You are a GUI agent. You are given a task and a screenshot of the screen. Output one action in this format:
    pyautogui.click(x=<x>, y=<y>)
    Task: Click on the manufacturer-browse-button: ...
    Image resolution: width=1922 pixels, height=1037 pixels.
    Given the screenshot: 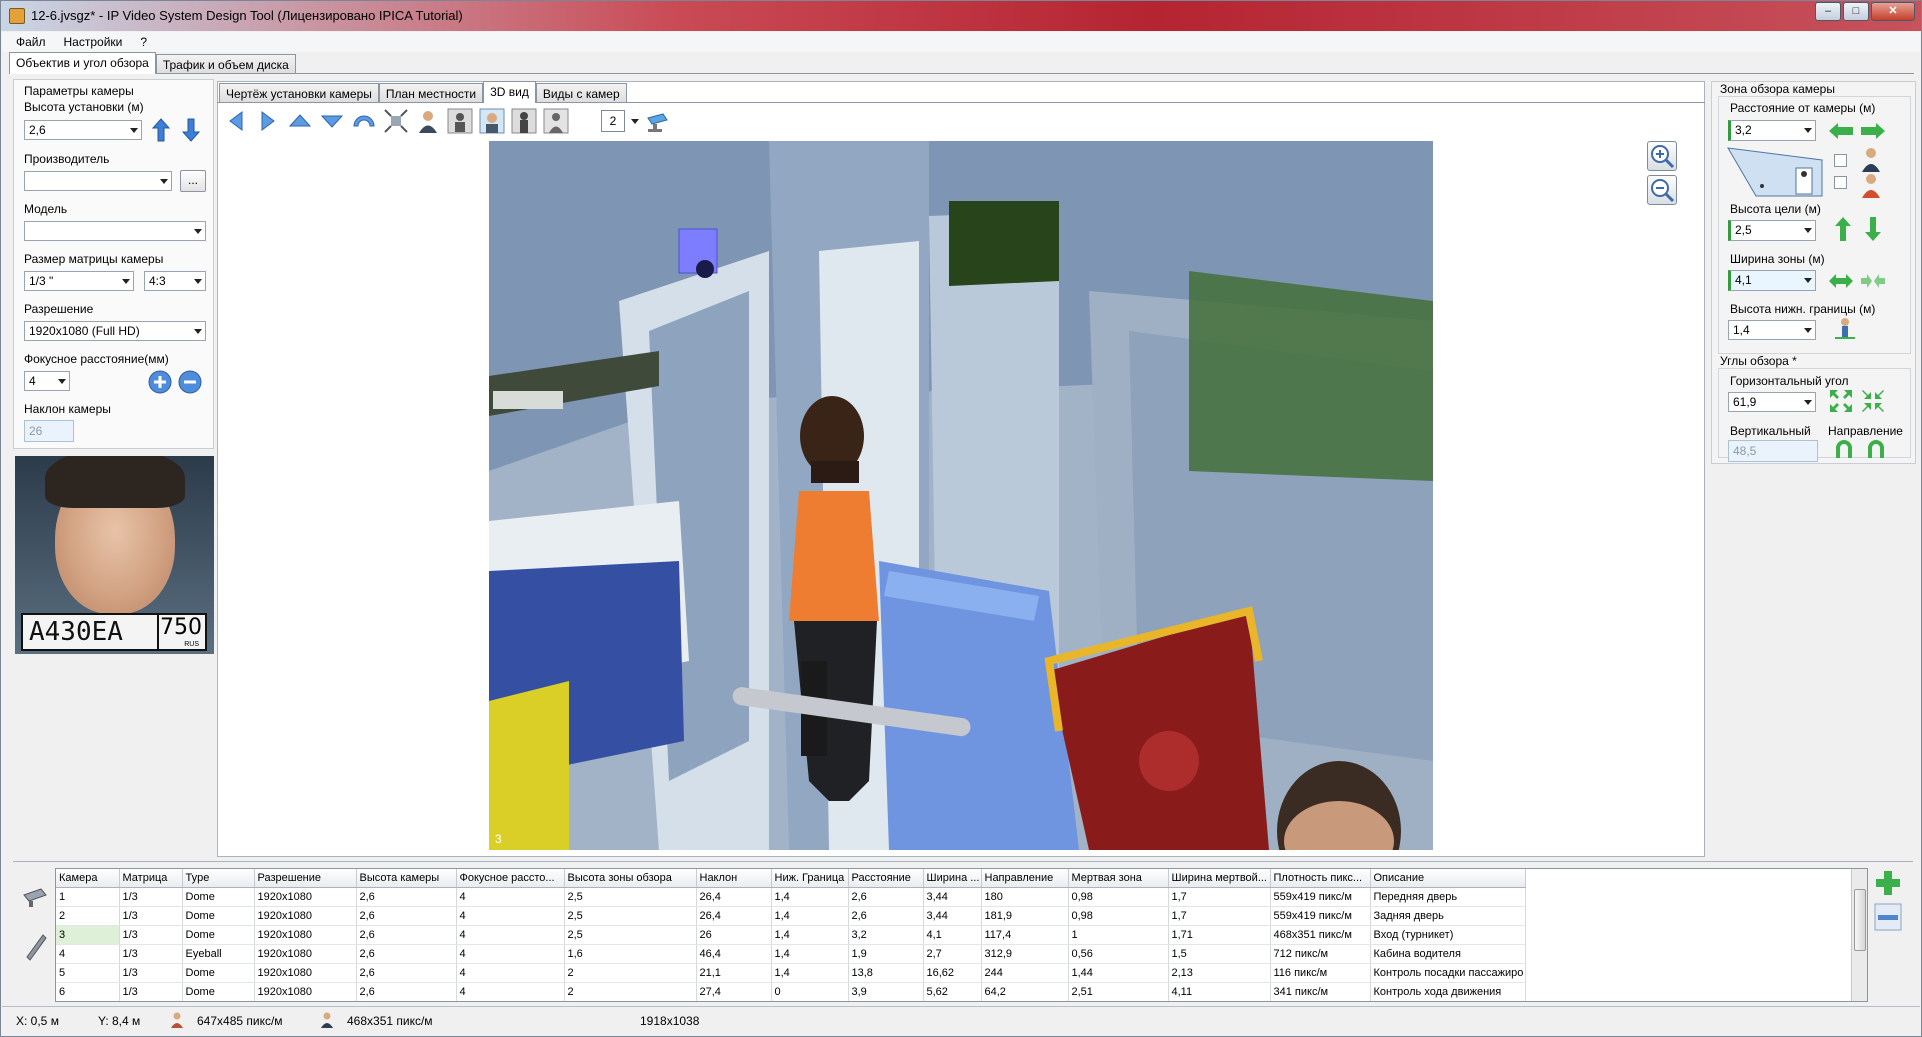 What is the action you would take?
    pyautogui.click(x=193, y=181)
    